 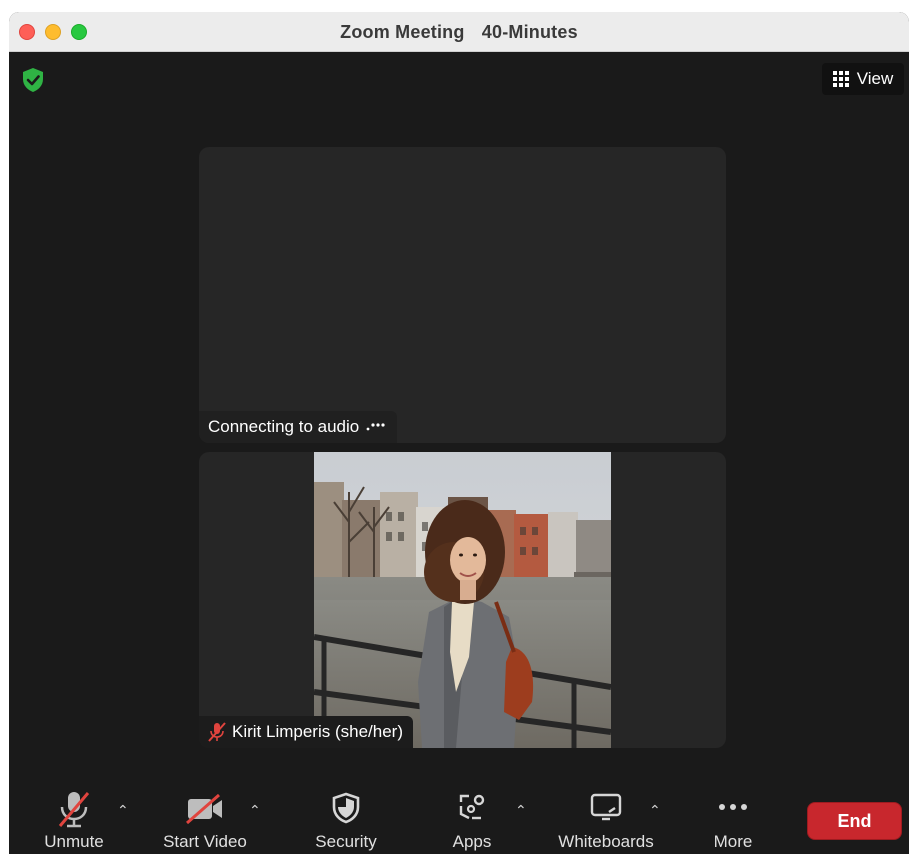 I want to click on apps-label: Apps, so click(x=472, y=841).